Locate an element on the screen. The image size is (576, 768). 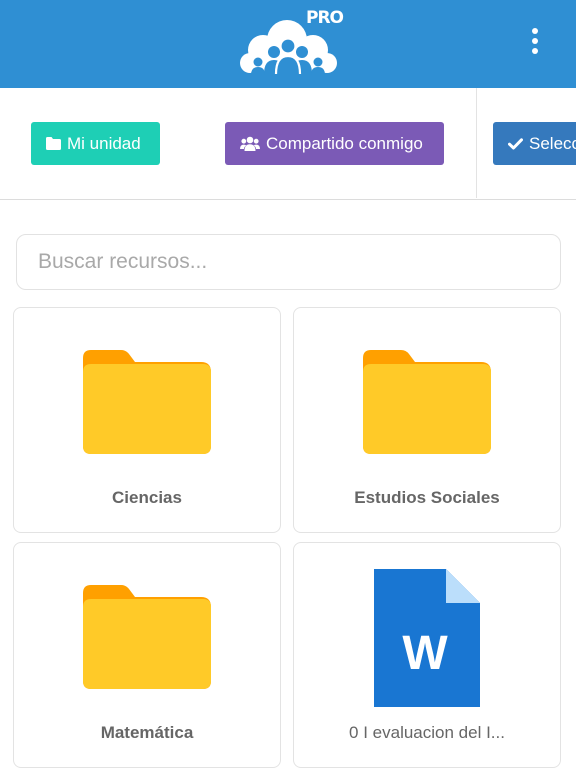
drive-toolbar: Mi unidad Compartido conmigo Selecc is located at coordinates (288, 144).